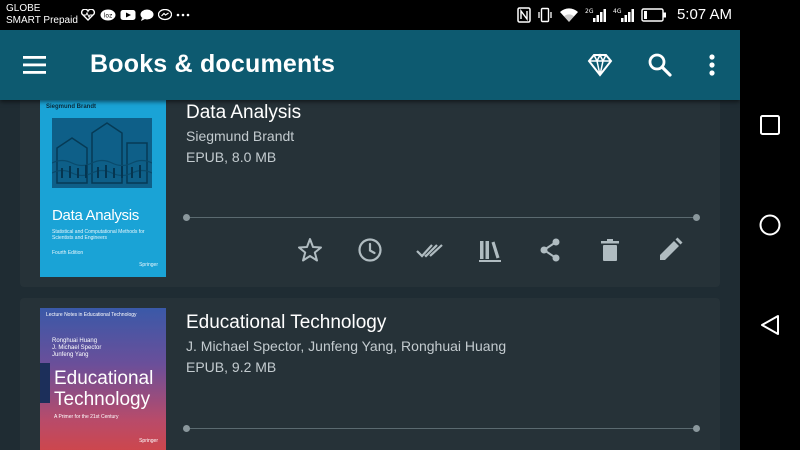 The image size is (800, 450). Describe the element at coordinates (610, 250) in the screenshot. I see `delete-icon` at that location.